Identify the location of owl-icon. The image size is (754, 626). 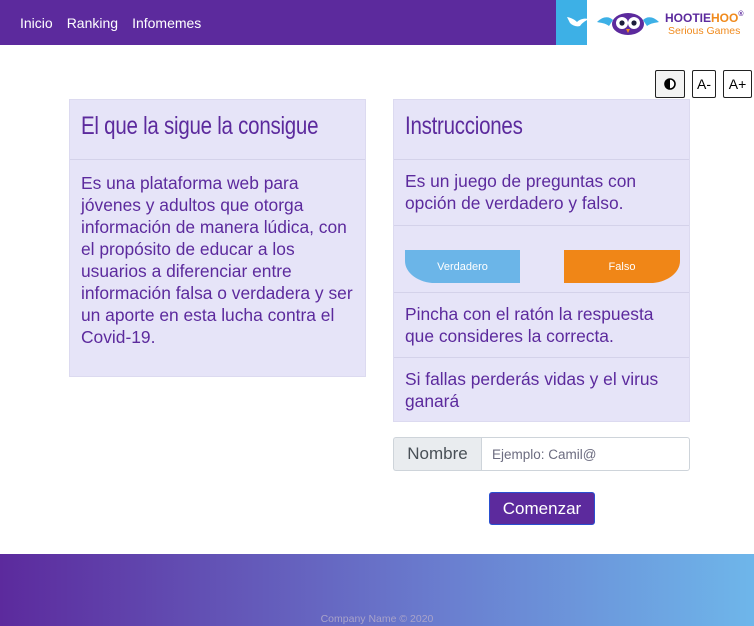
(628, 24).